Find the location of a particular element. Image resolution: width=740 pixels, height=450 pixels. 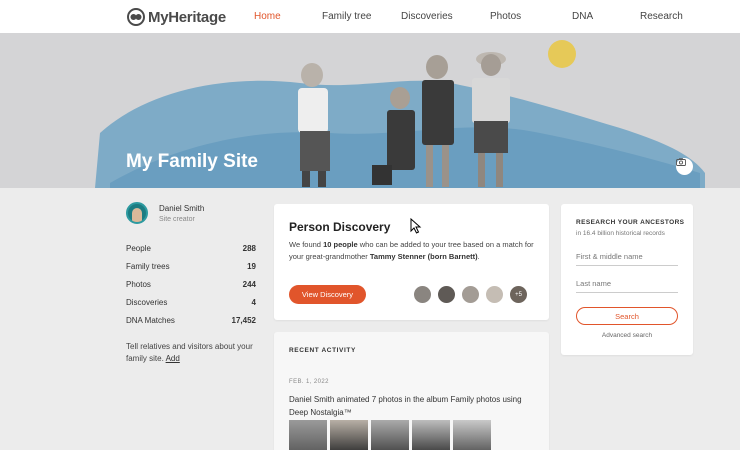

avatar is located at coordinates (137, 213).